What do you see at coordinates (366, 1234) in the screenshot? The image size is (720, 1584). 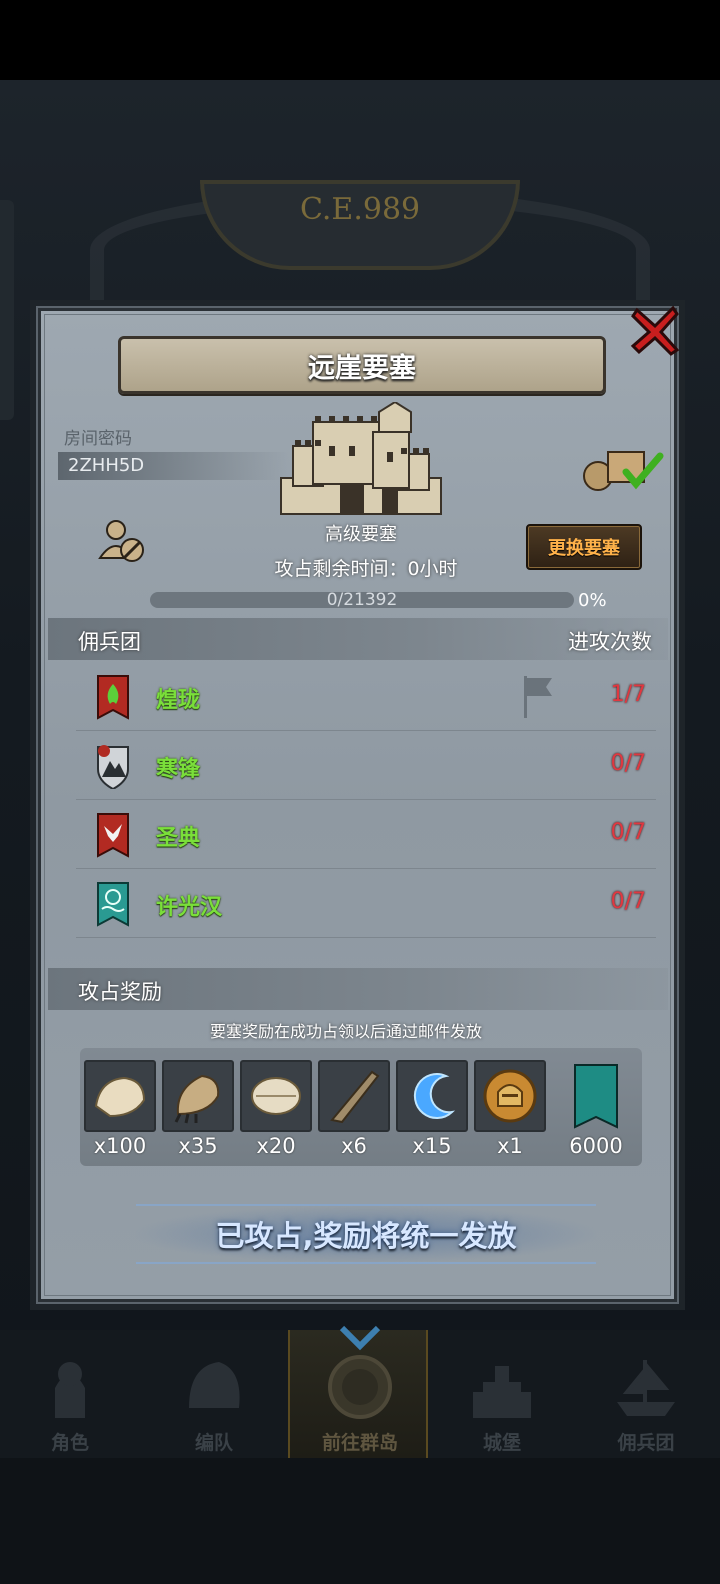 I see `claim-status-banner: 已攻占,奖励将统一发放` at bounding box center [366, 1234].